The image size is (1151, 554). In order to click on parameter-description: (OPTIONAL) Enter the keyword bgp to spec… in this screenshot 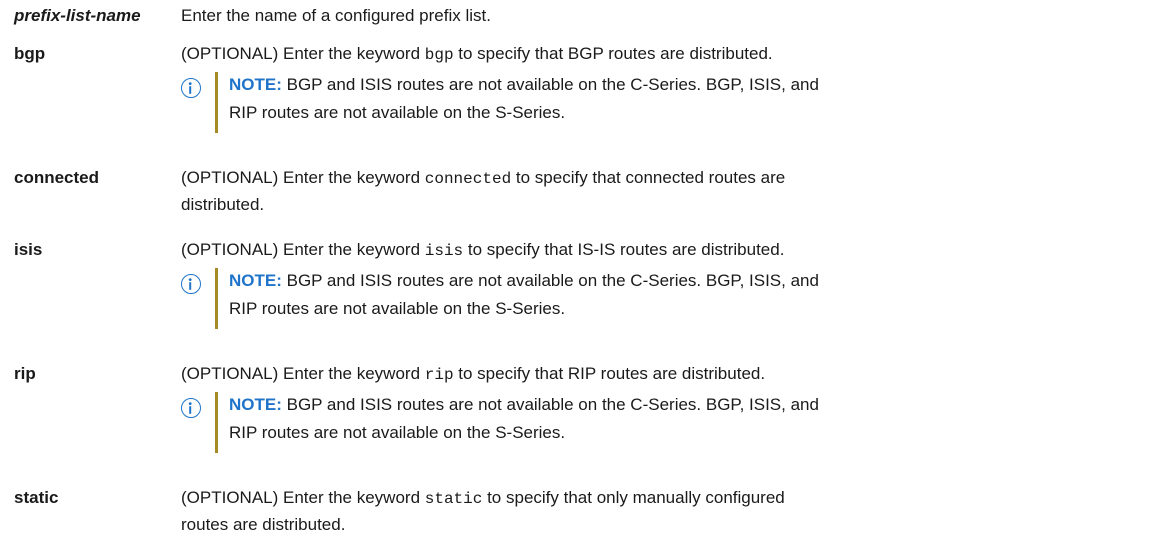, I will do `click(661, 87)`.